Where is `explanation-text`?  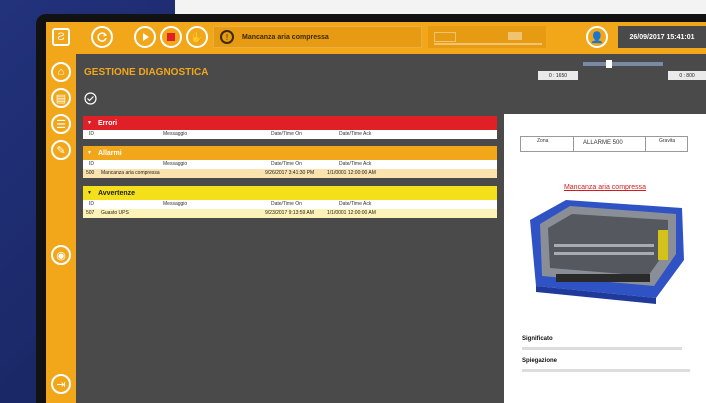 explanation-text is located at coordinates (606, 370).